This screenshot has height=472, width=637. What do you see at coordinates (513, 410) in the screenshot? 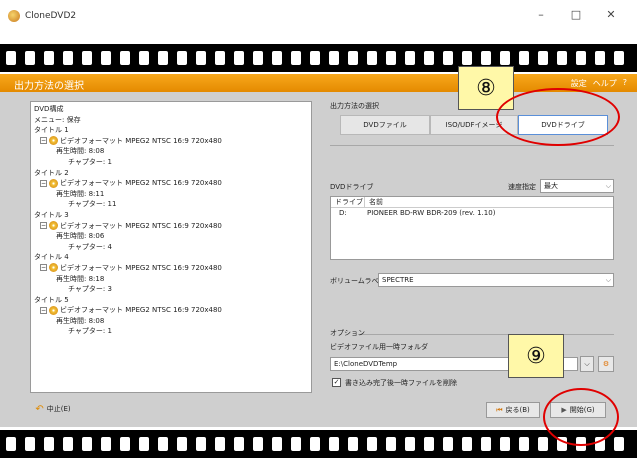
I see `back-button: ⏮ 戻る(B)` at bounding box center [513, 410].